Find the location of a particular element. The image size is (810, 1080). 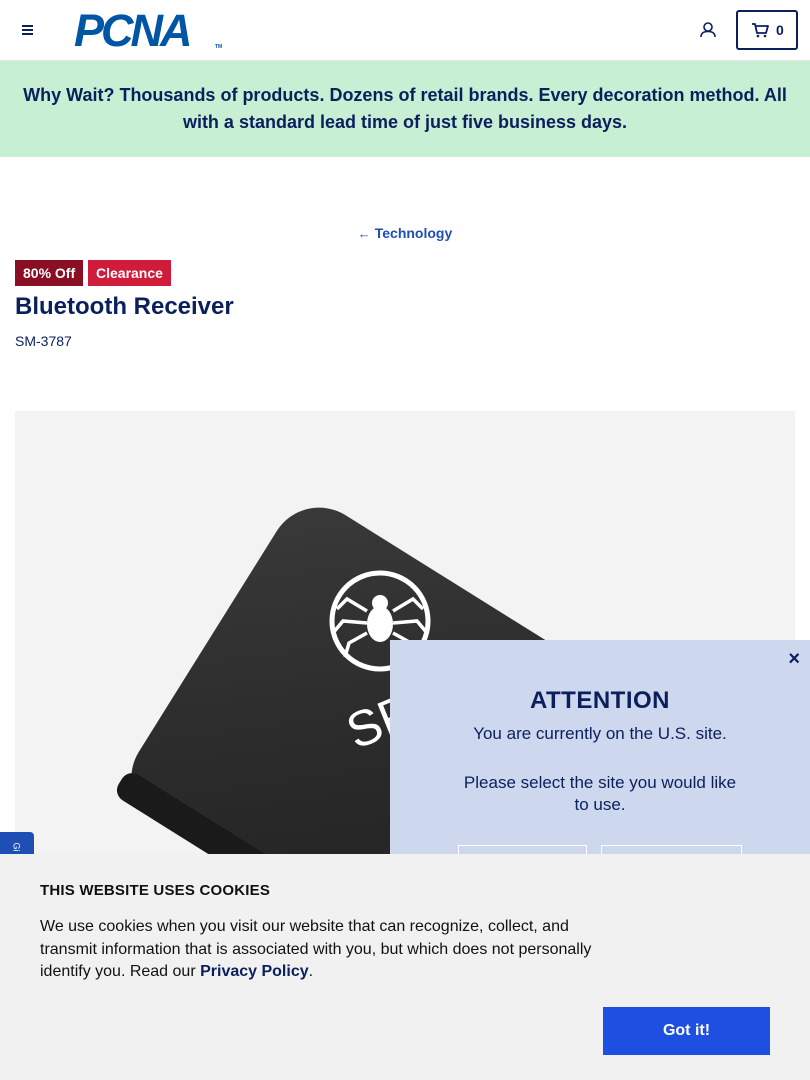

arrow-left-icon: ← is located at coordinates (364, 233).